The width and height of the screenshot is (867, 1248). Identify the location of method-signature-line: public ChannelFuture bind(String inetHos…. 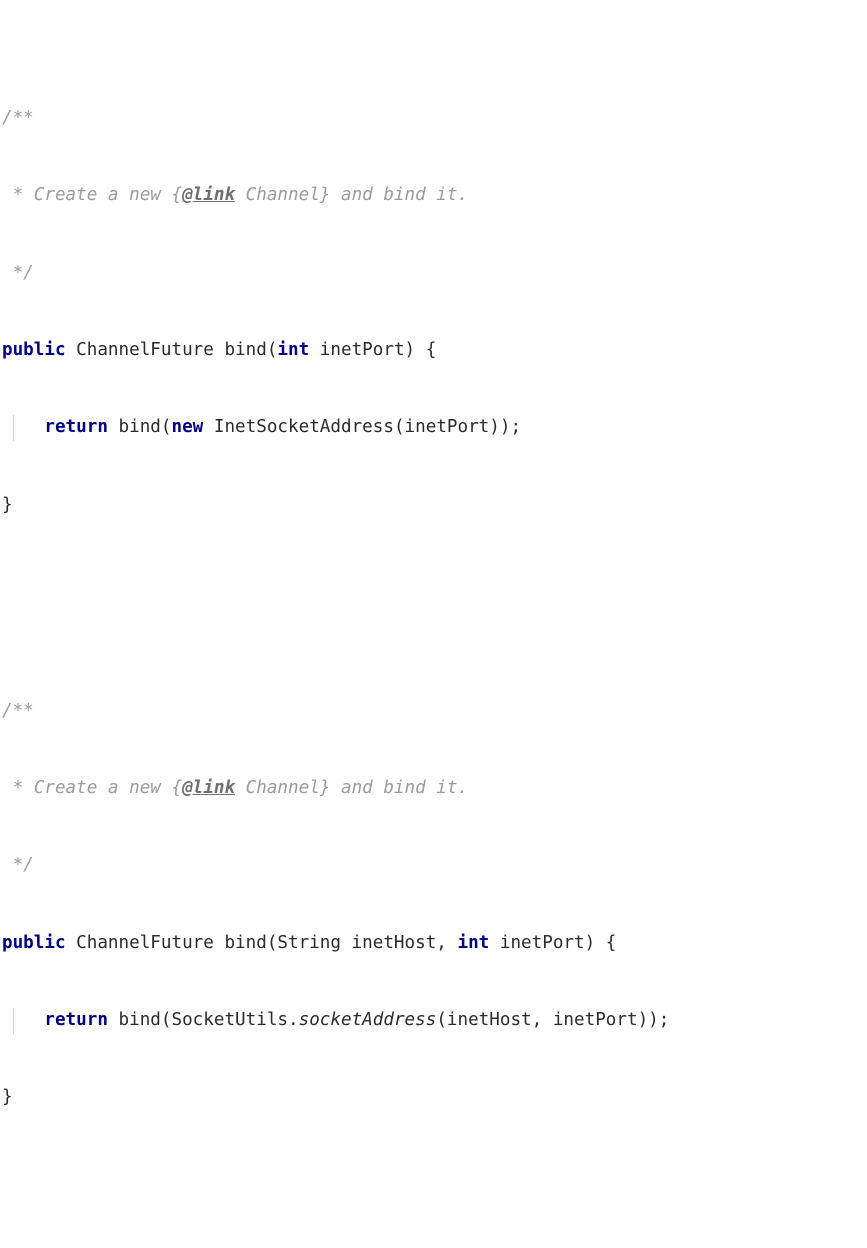
(434, 944).